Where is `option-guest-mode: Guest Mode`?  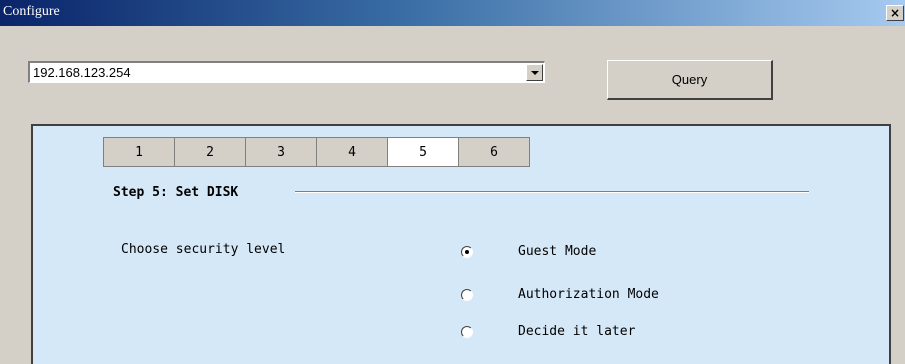
option-guest-mode: Guest Mode is located at coordinates (528, 251).